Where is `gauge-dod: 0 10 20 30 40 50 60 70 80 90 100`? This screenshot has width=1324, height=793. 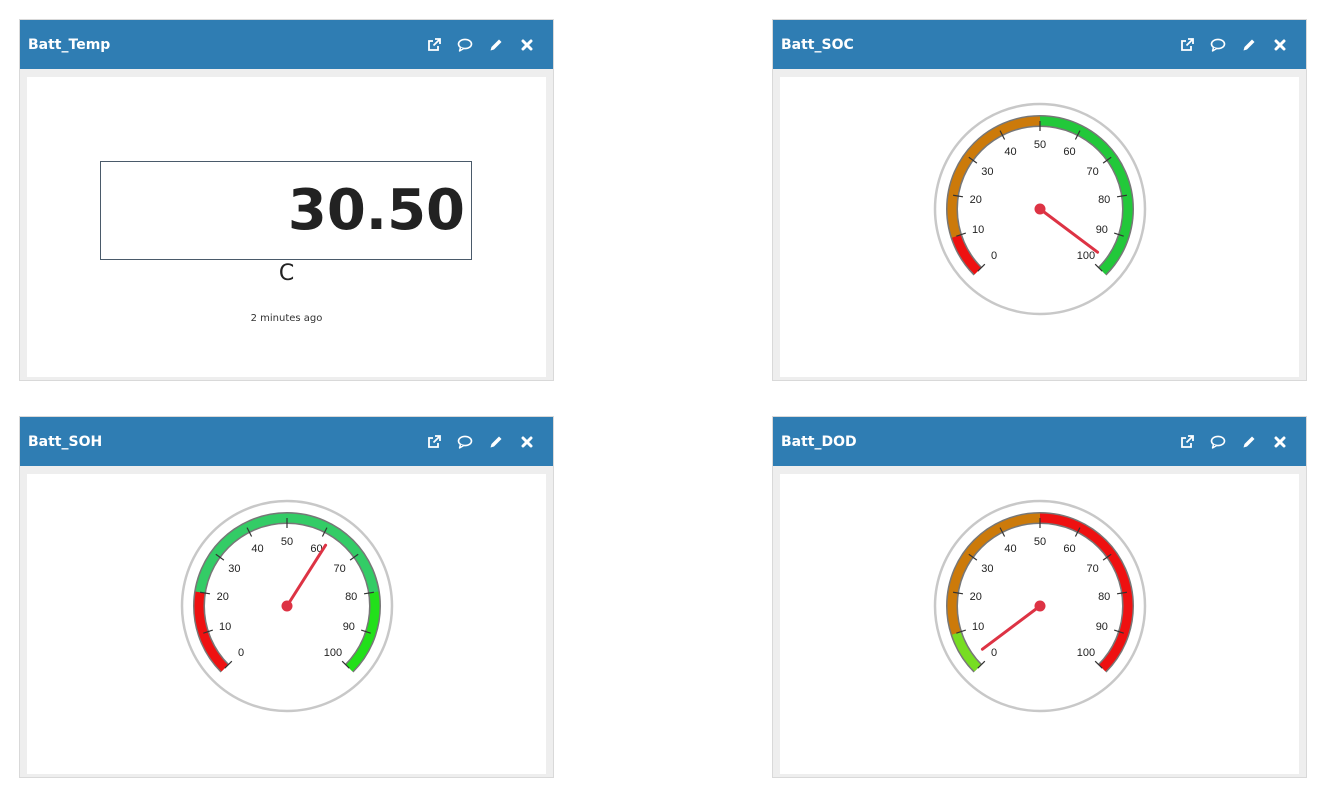
gauge-dod: 0 10 20 30 40 50 60 70 80 90 100 is located at coordinates (1040, 606).